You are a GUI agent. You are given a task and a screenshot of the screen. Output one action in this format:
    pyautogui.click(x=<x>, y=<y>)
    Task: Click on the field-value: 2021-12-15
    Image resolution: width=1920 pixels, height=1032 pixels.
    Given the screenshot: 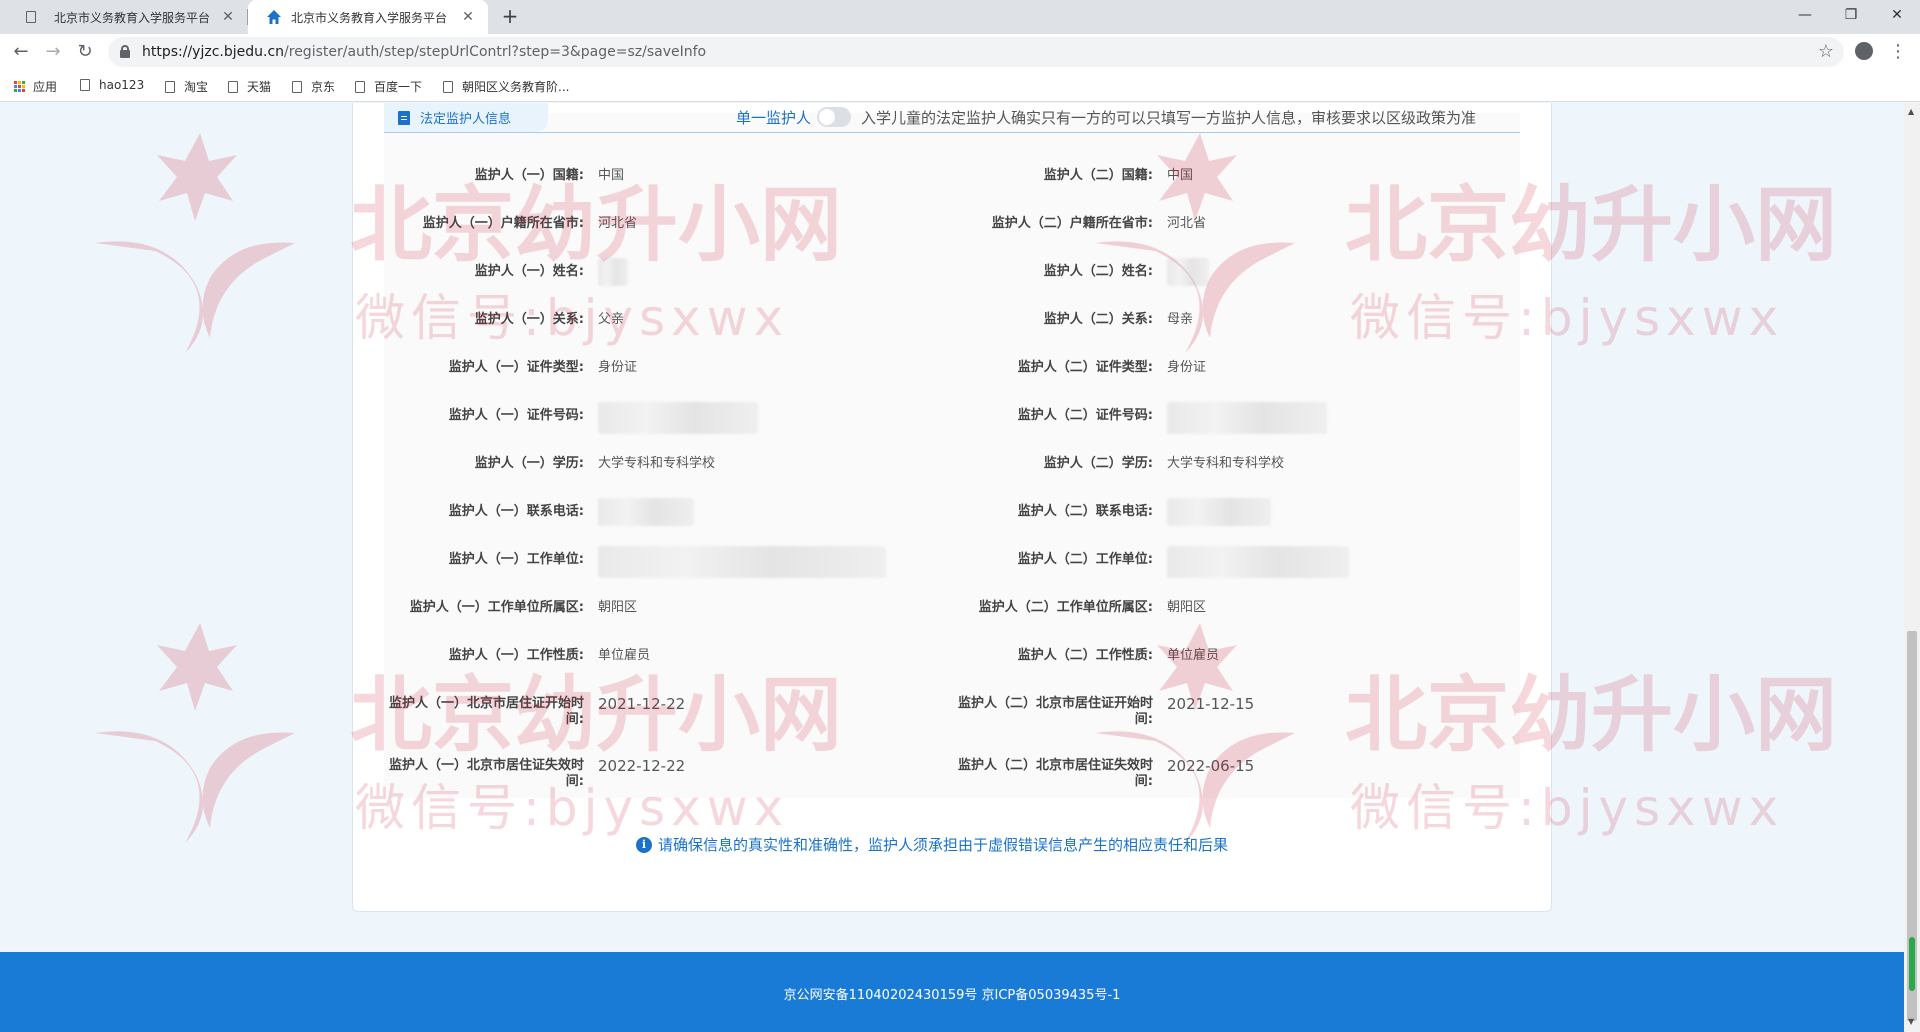 What is the action you would take?
    pyautogui.click(x=1211, y=704)
    